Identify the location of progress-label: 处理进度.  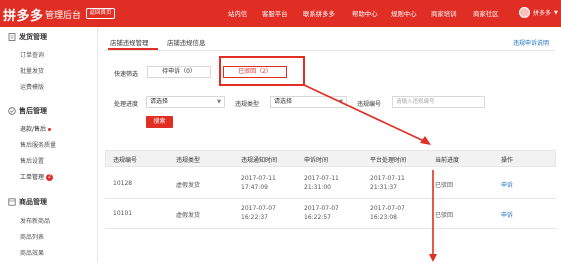
(126, 104).